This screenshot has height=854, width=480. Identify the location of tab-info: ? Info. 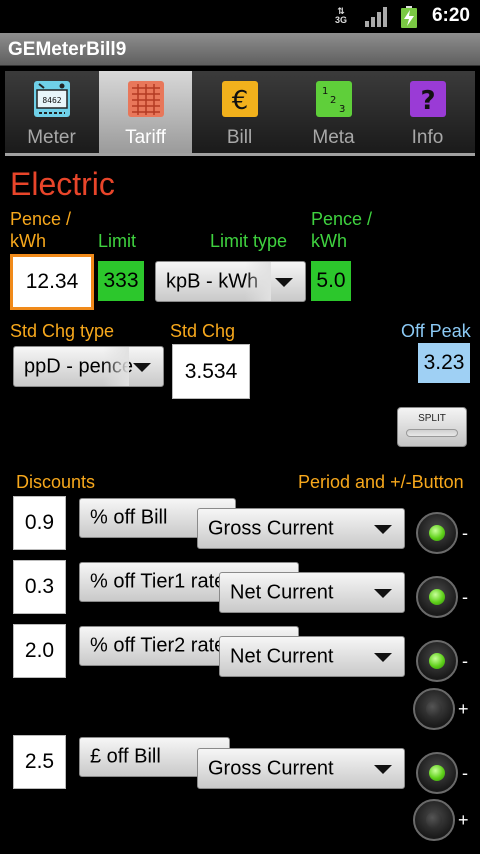
(427, 112).